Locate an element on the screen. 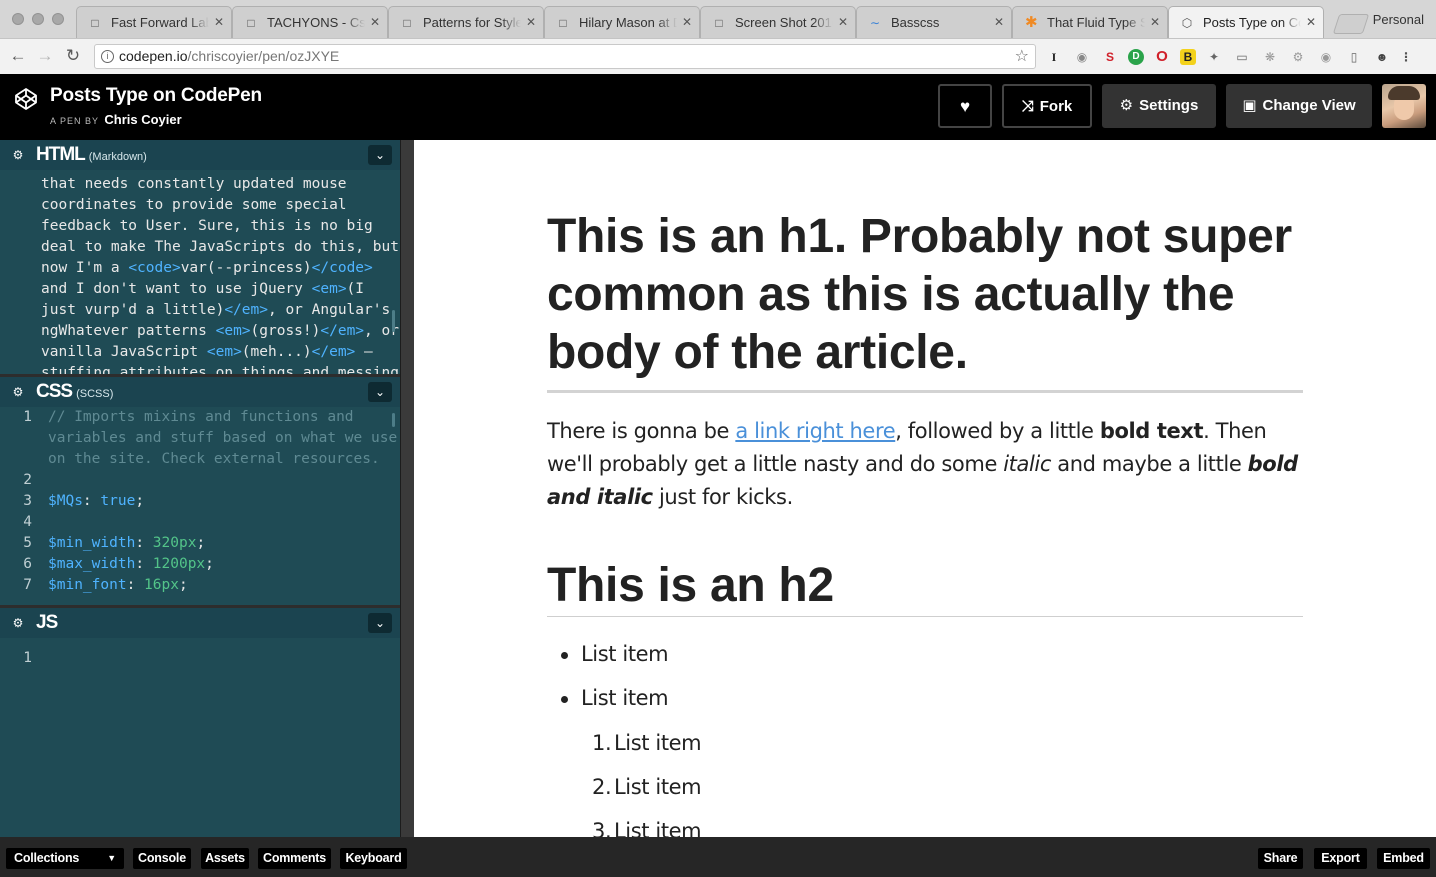  minimize-window-button is located at coordinates (38, 19).